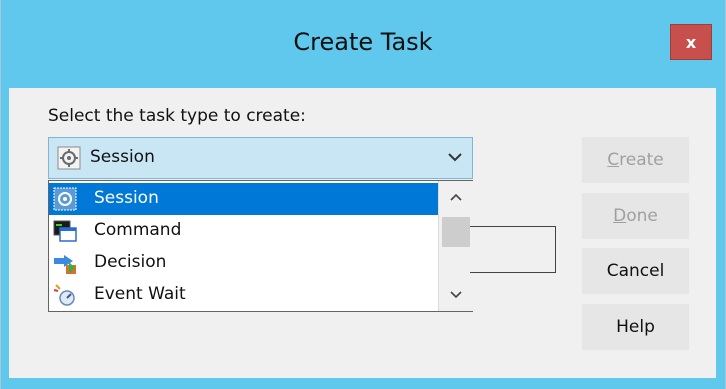 This screenshot has width=726, height=389. I want to click on help-button: Help, so click(635, 327).